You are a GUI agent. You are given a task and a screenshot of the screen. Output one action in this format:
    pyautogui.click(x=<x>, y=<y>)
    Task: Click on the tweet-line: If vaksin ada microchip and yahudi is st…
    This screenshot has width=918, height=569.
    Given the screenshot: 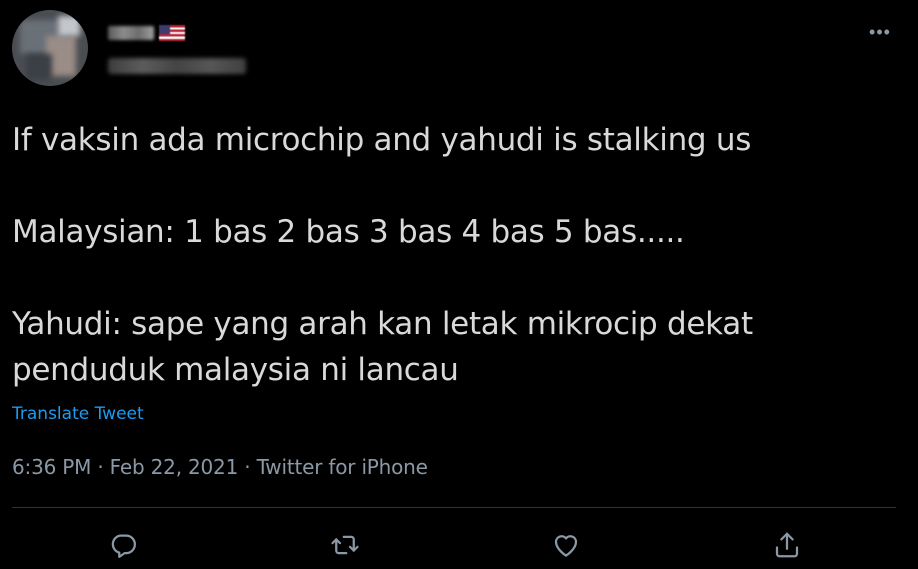 What is the action you would take?
    pyautogui.click(x=382, y=140)
    